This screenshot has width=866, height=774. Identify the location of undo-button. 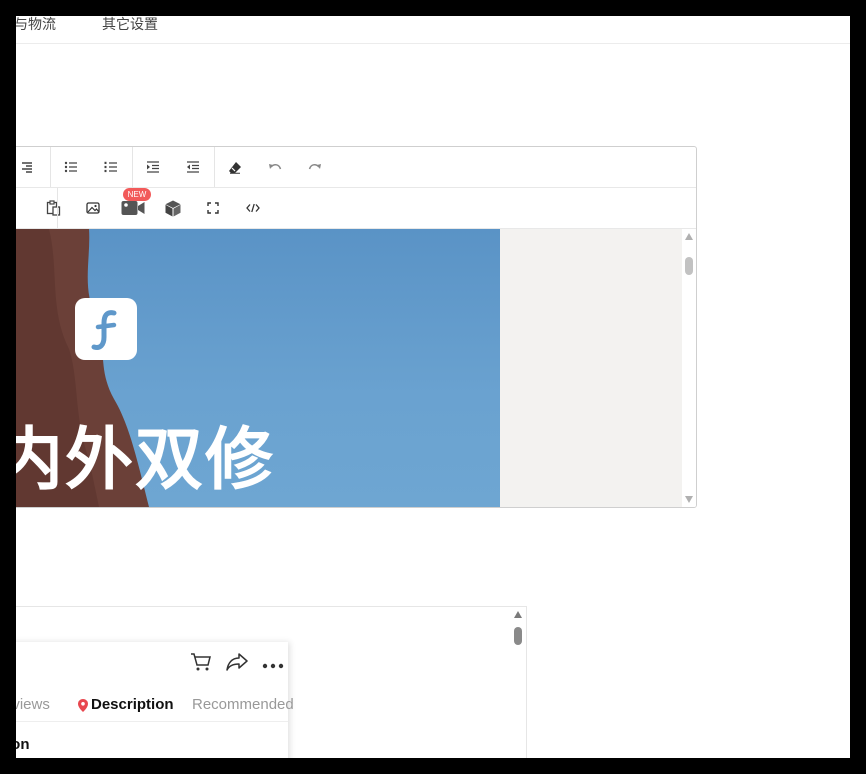
(275, 167).